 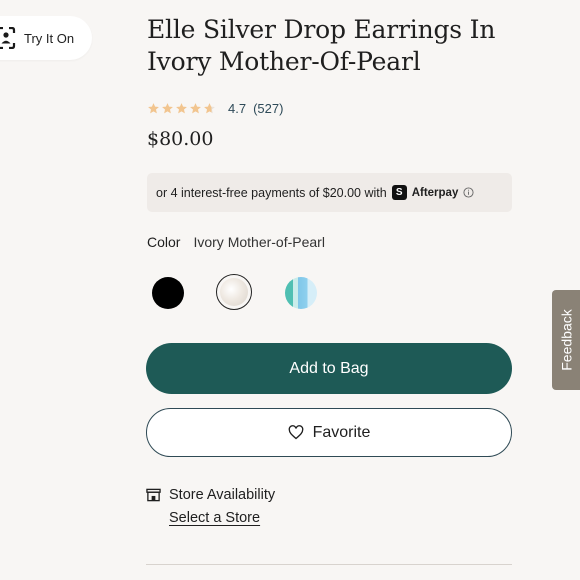 I want to click on store-availability-label: Store Availability, so click(x=222, y=495).